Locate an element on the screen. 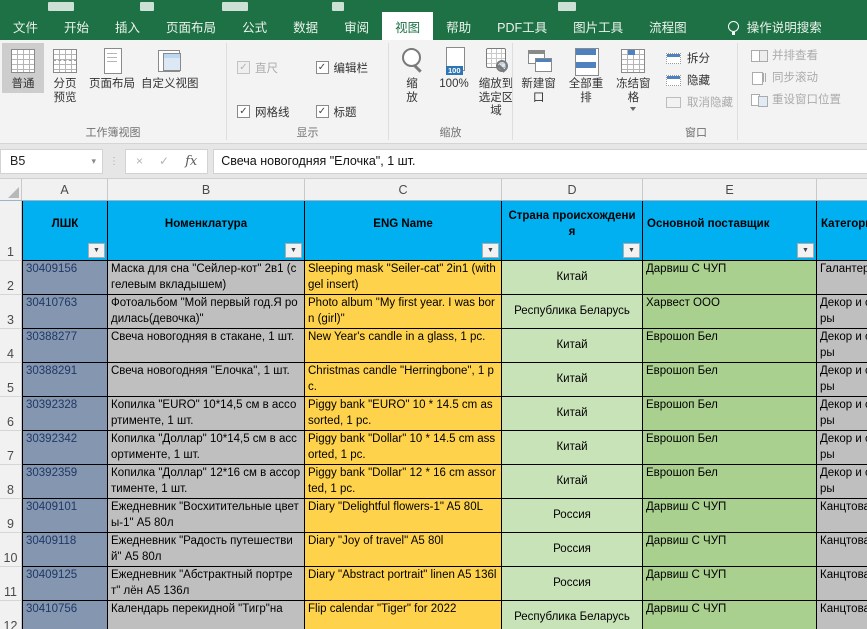  cell-a4: 30388277 is located at coordinates (65, 346).